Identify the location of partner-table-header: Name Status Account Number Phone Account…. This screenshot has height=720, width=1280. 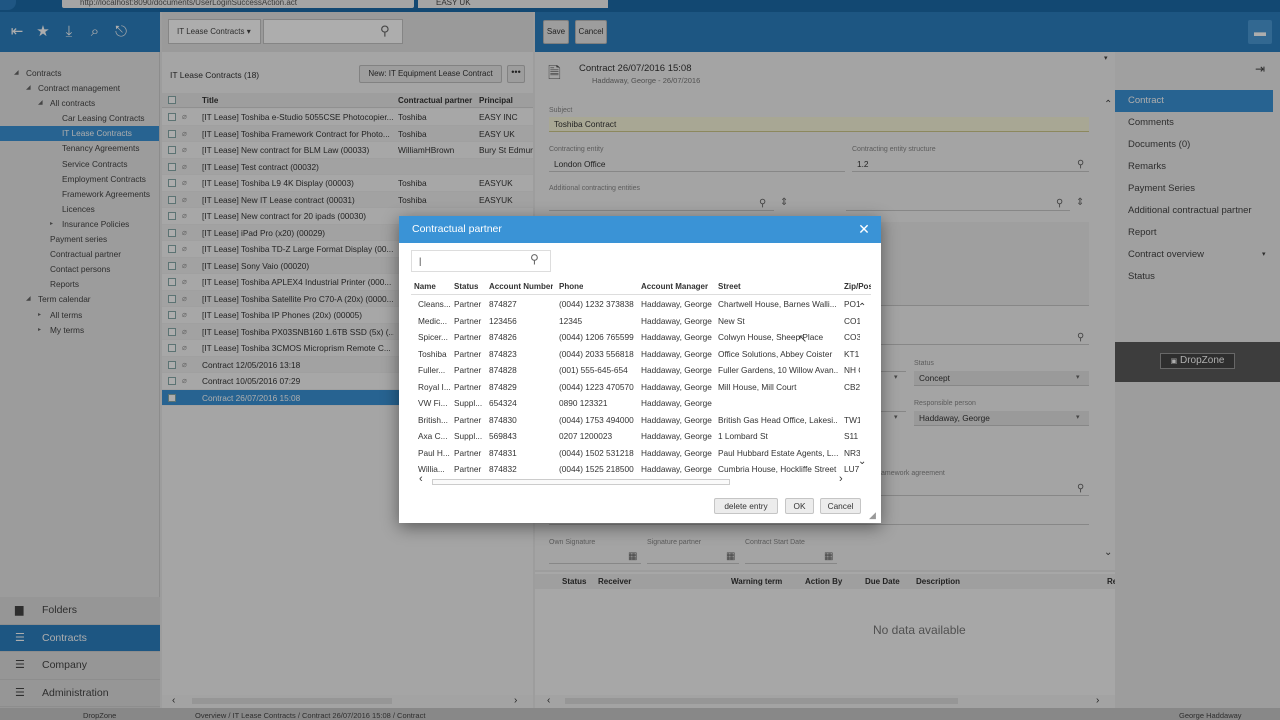
(641, 287).